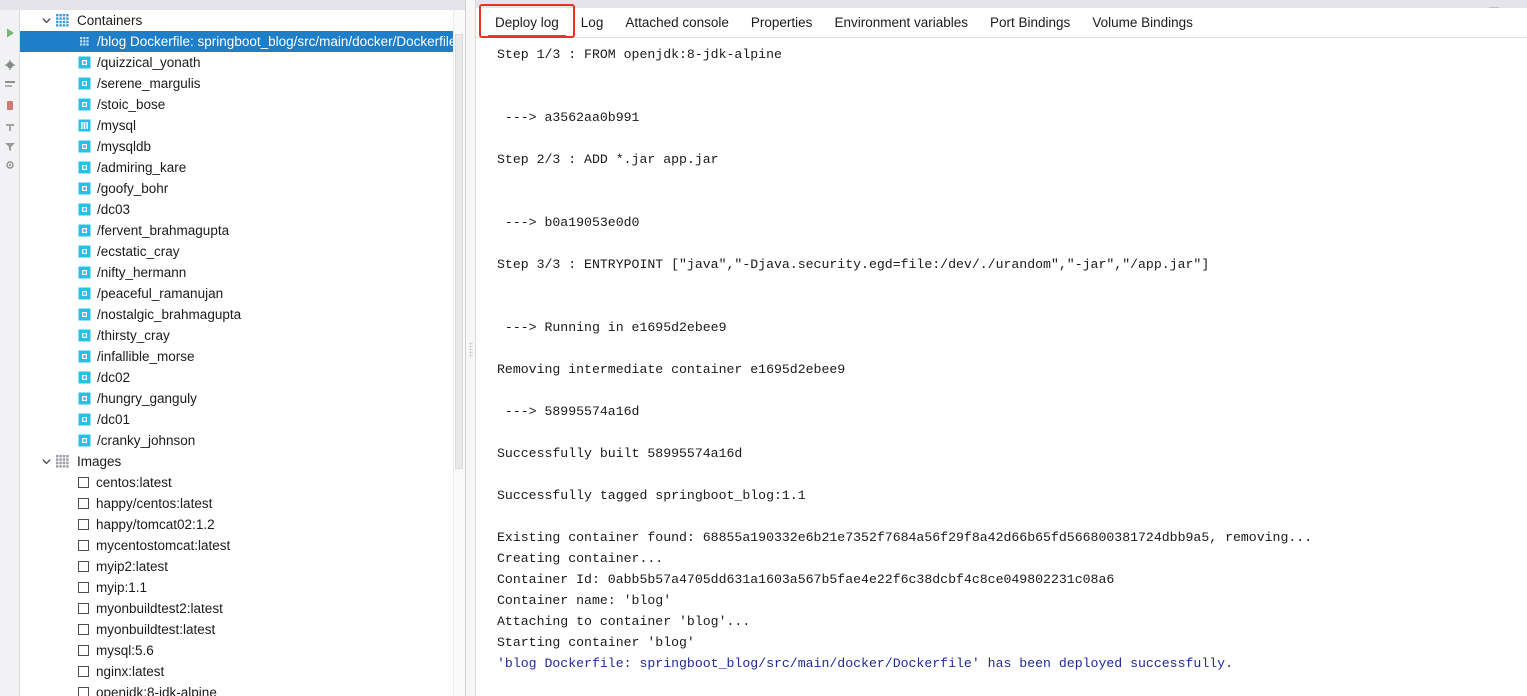  What do you see at coordinates (677, 23) in the screenshot?
I see `tab-attached-console: Attached console` at bounding box center [677, 23].